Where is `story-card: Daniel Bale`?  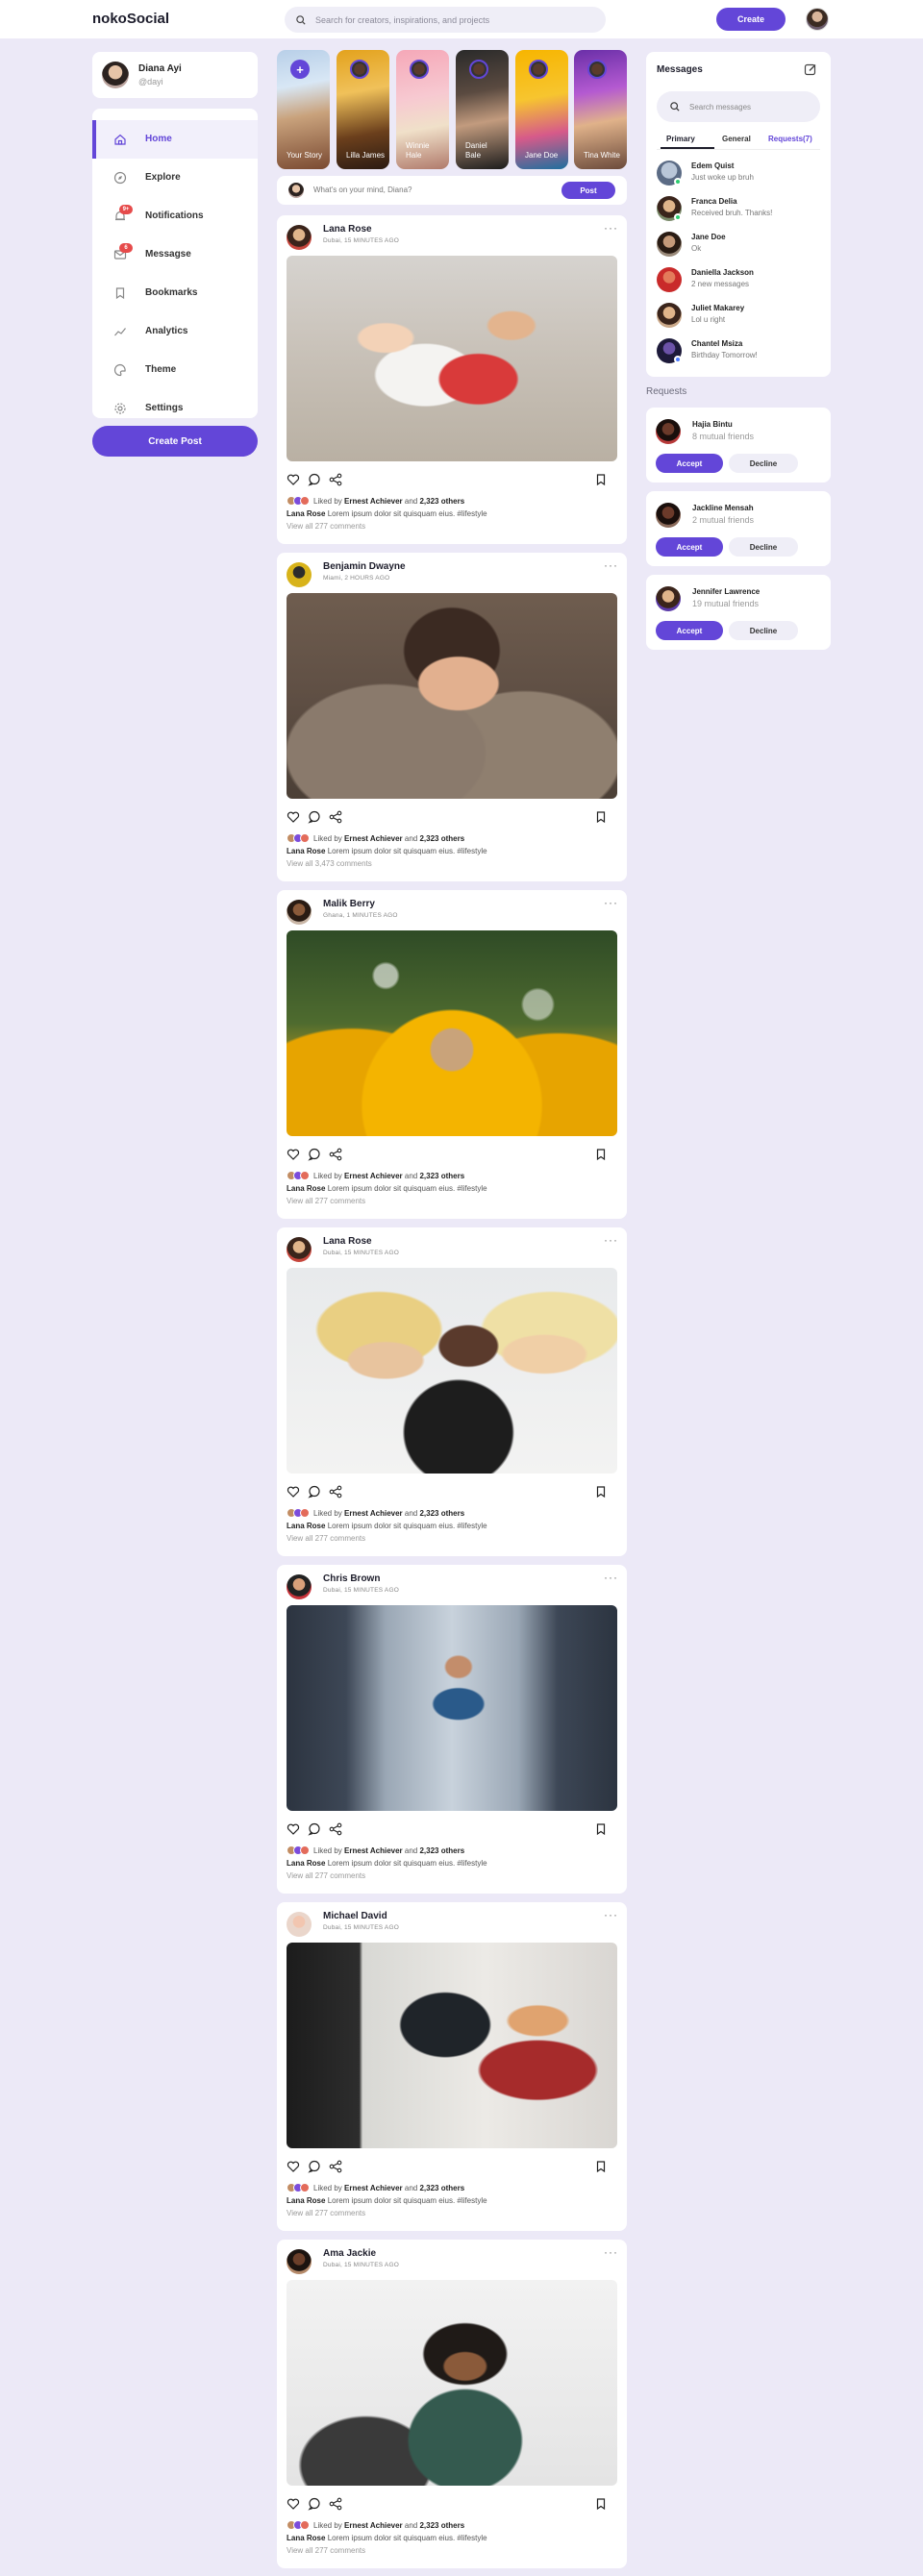 story-card: Daniel Bale is located at coordinates (482, 109).